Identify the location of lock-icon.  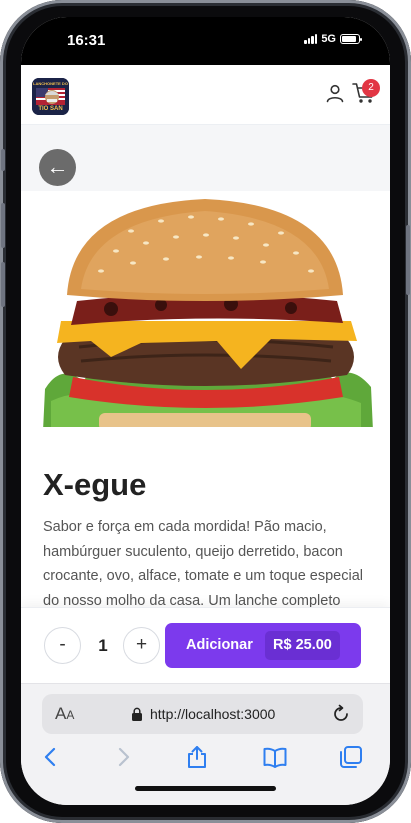
(137, 714).